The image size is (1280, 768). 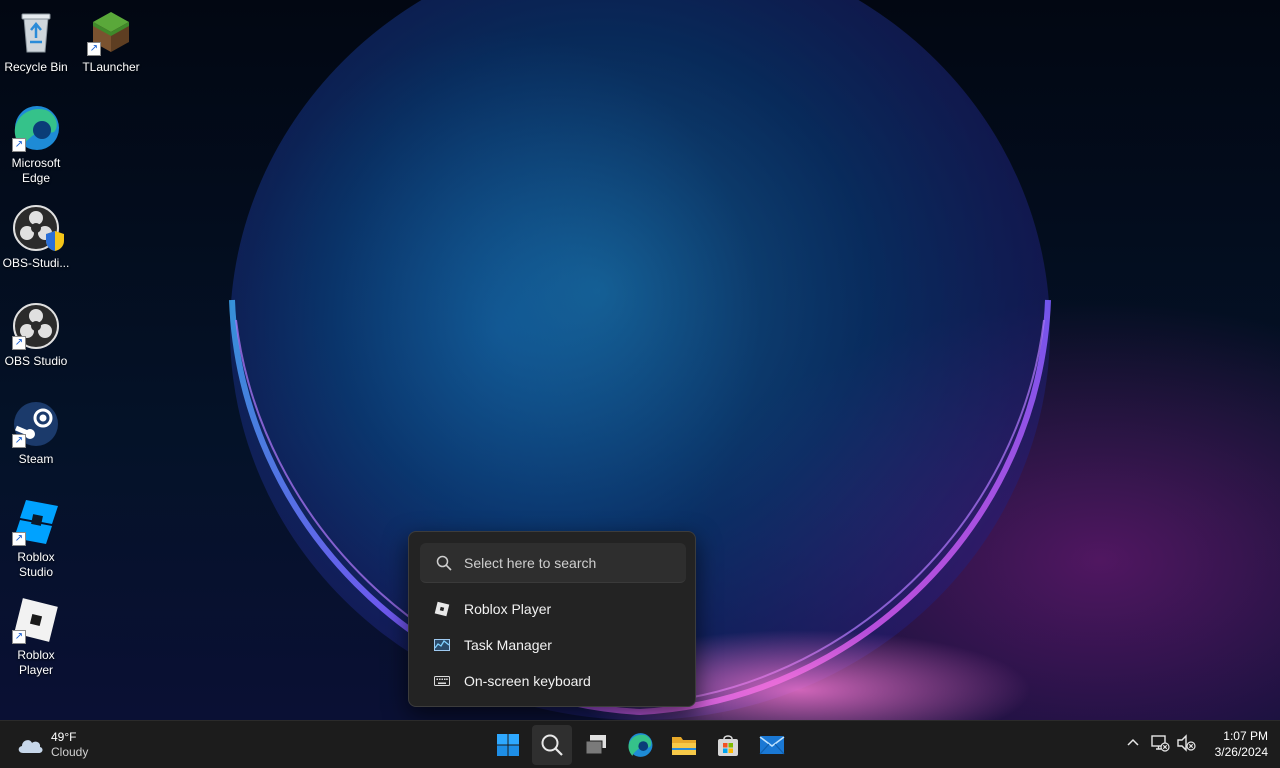 I want to click on cloud-icon, so click(x=30, y=746).